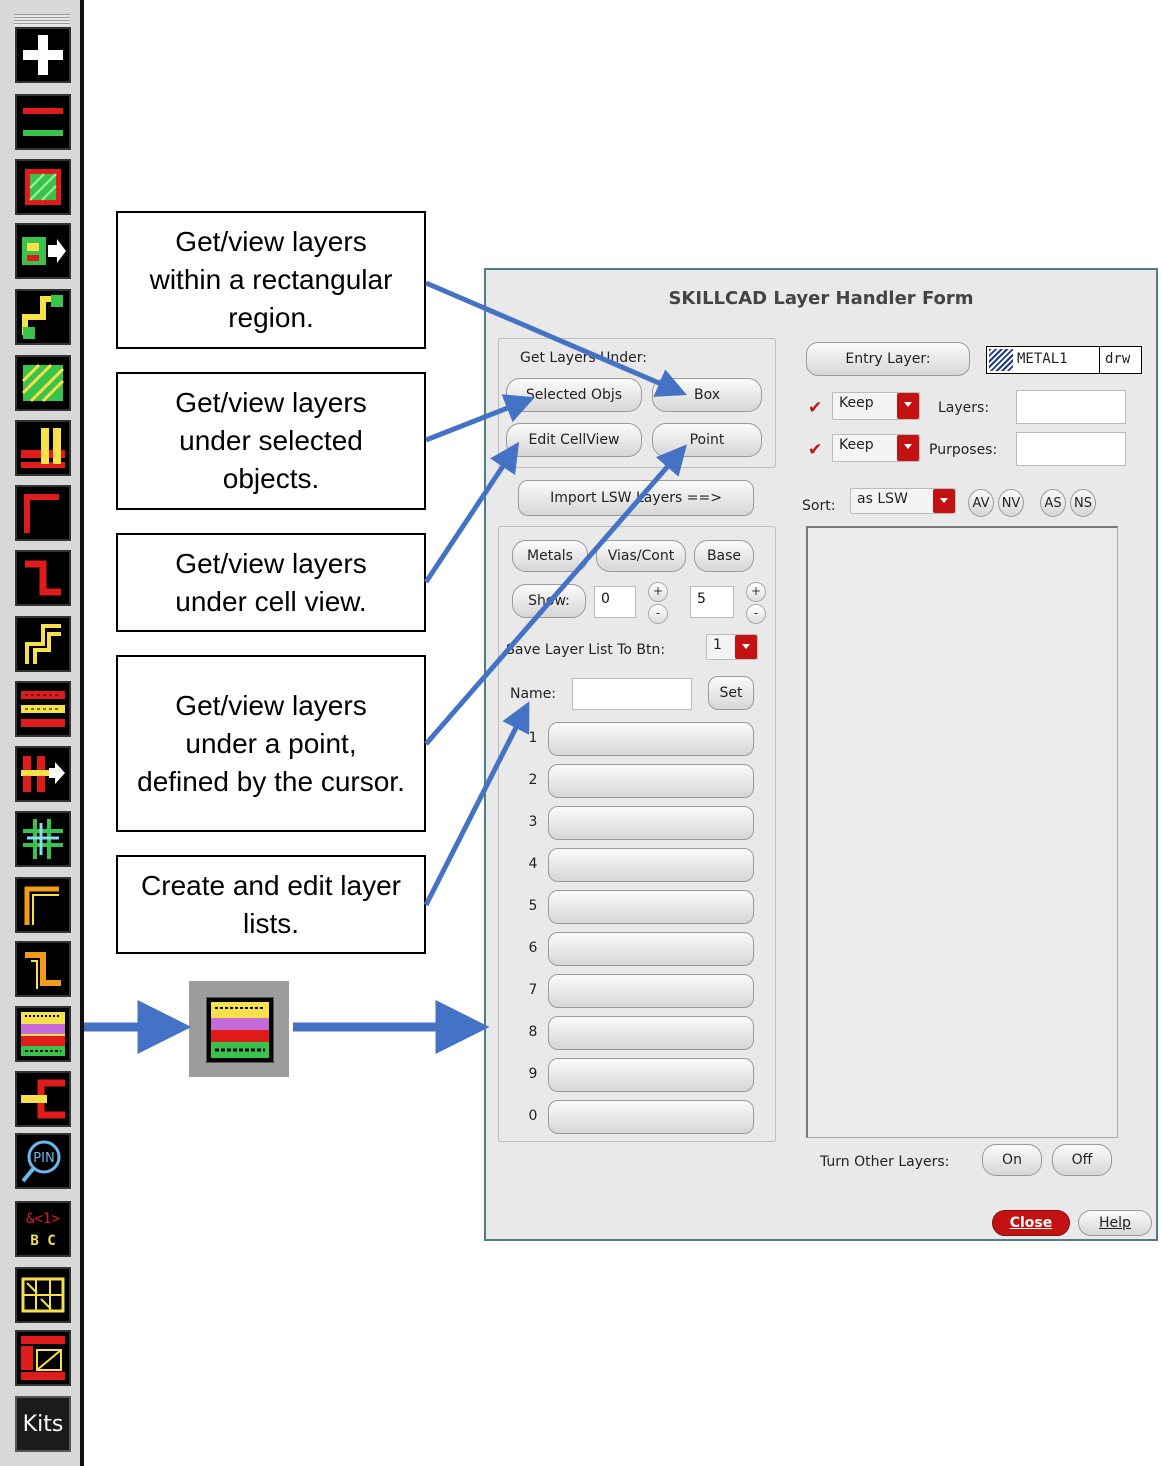 The image size is (1162, 1466). What do you see at coordinates (43, 644) in the screenshot?
I see `yellow-step-icon` at bounding box center [43, 644].